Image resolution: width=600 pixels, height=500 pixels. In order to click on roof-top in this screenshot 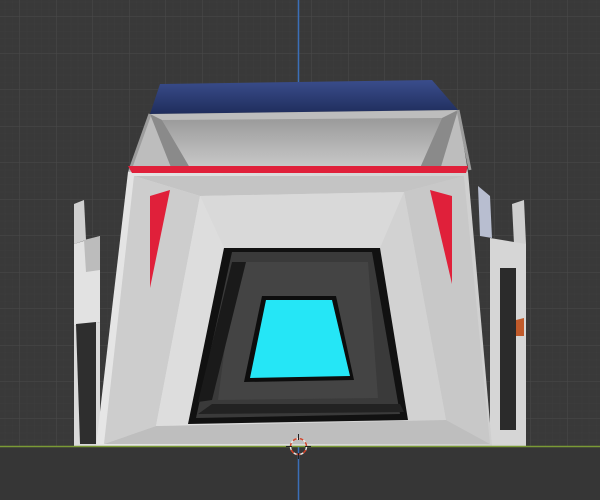, I will do `click(304, 97)`.